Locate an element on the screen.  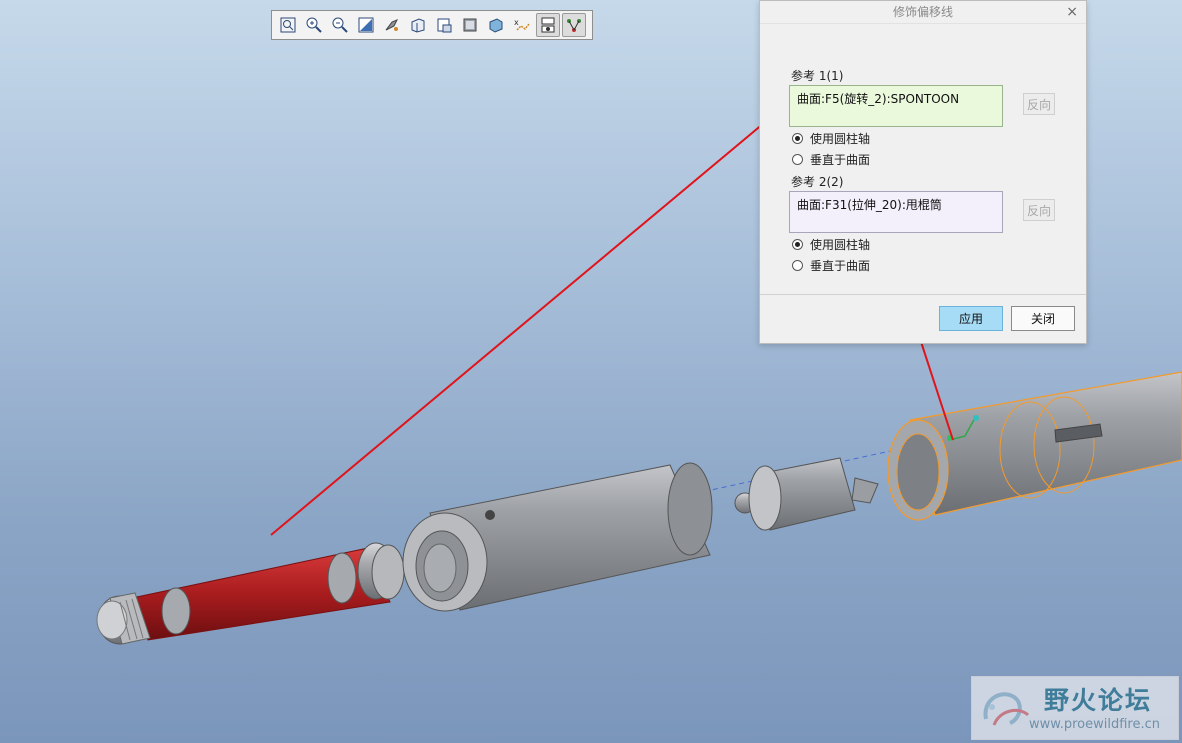
view-toolbar: x is located at coordinates (432, 25).